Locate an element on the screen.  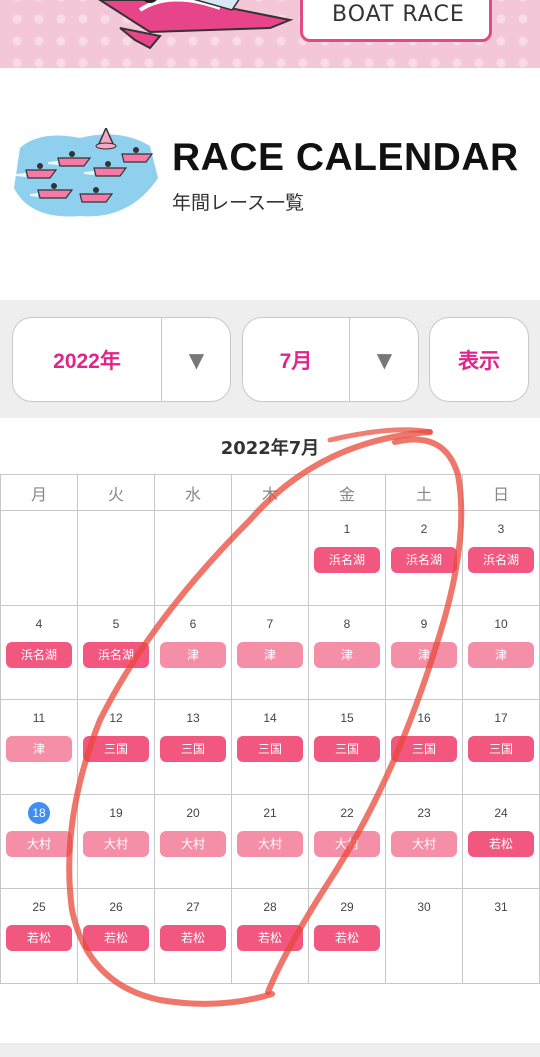
calendar-day-cell: 21 大村 is located at coordinates (270, 841).